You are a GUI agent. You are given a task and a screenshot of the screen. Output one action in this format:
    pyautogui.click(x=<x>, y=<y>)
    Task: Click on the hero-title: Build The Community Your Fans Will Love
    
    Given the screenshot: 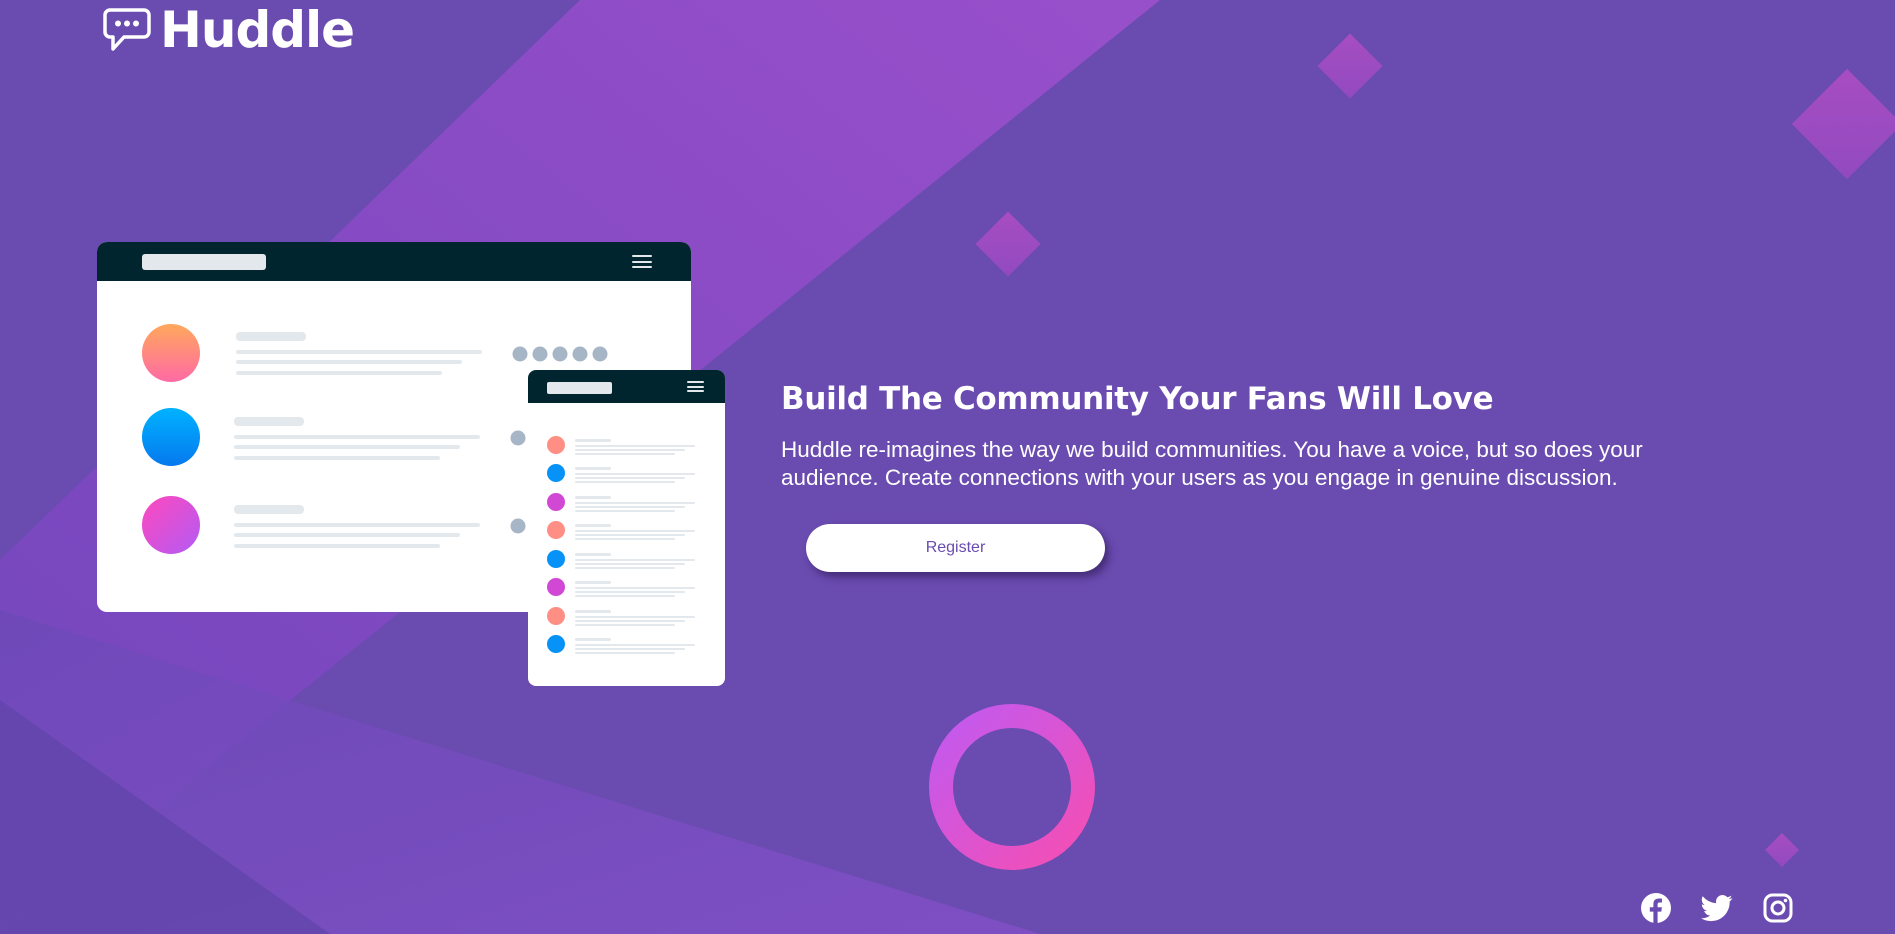 What is the action you would take?
    pyautogui.click(x=1137, y=399)
    